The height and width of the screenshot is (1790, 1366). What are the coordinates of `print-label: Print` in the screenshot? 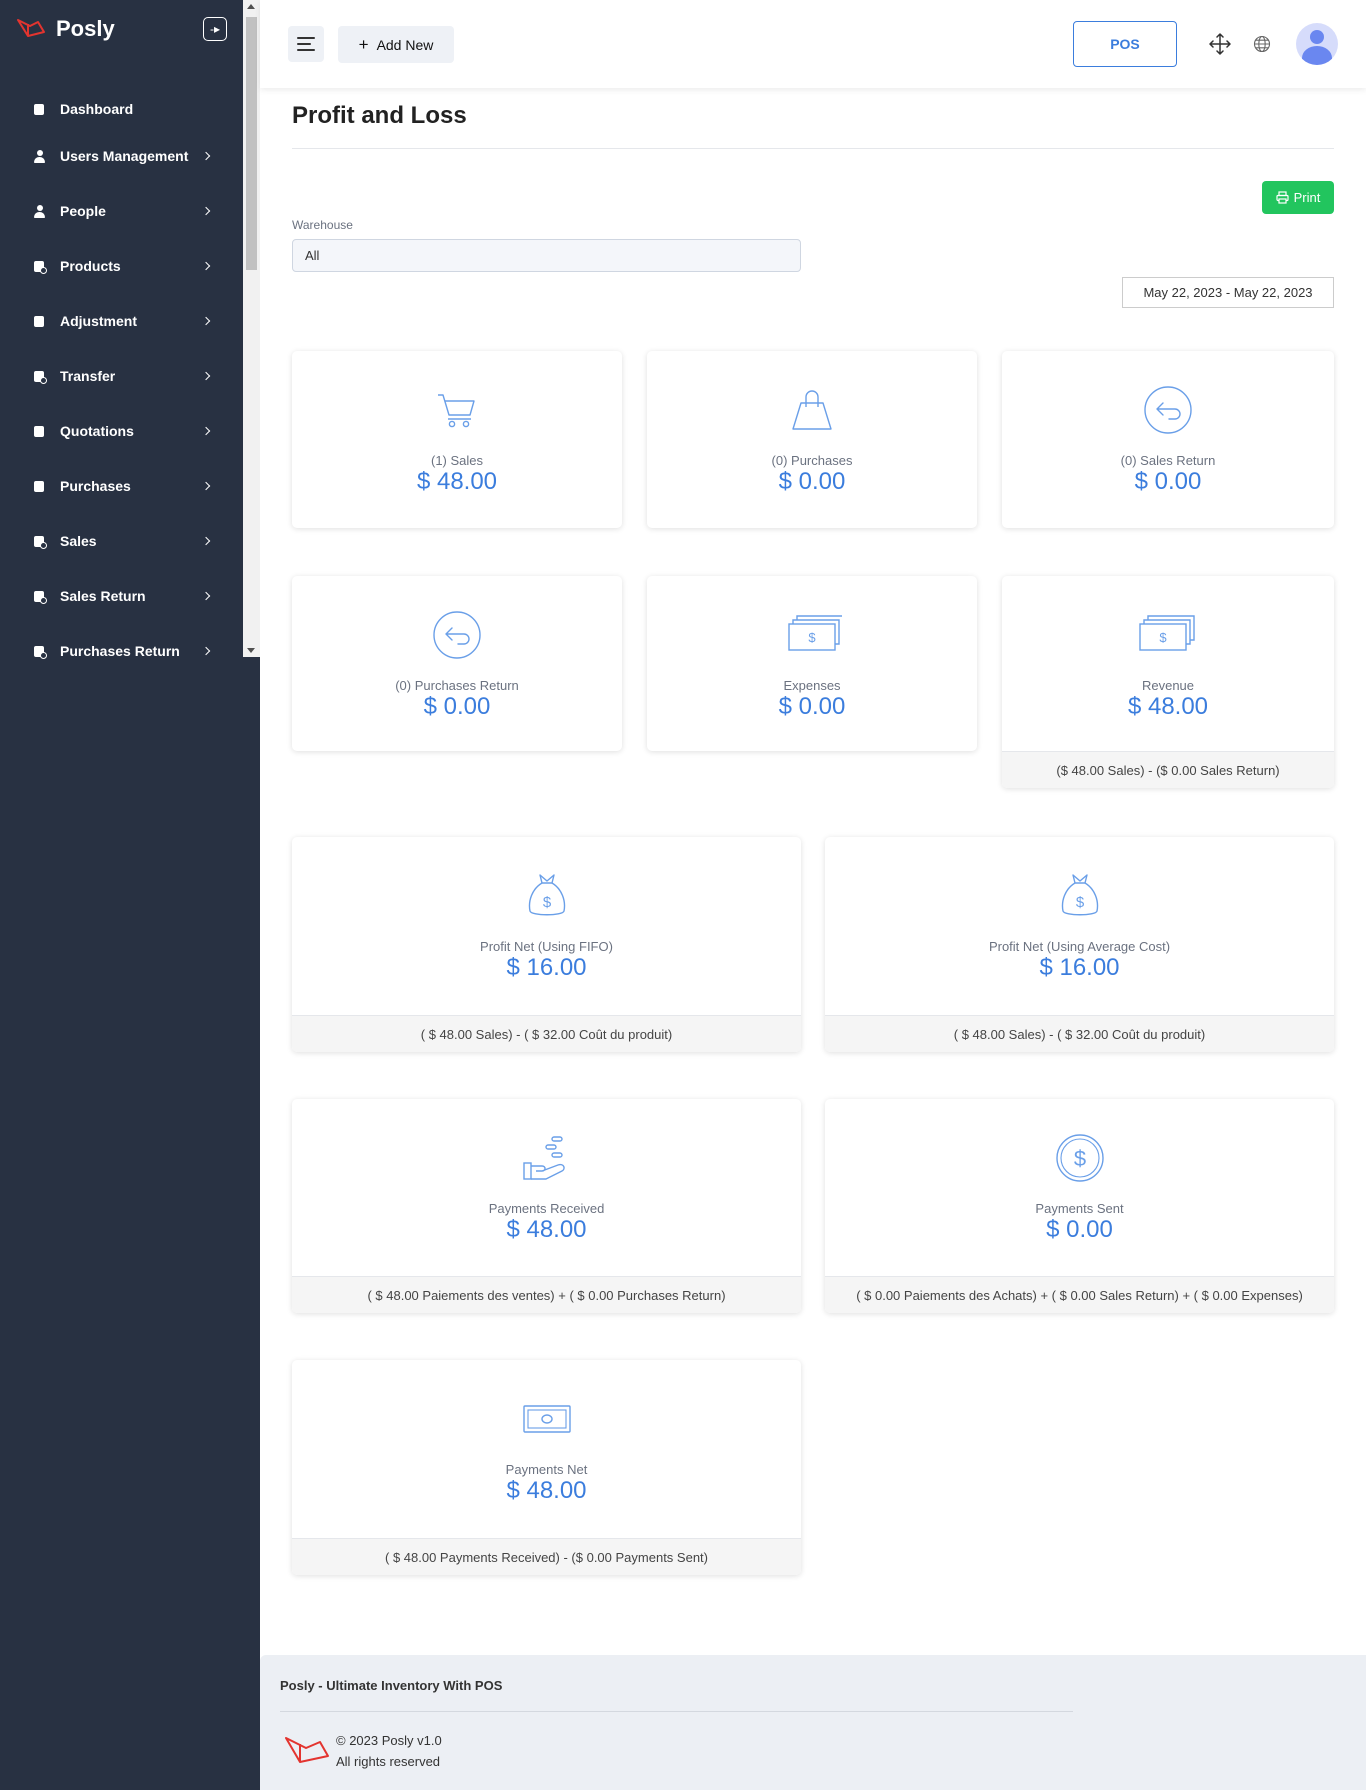 It's located at (1307, 197).